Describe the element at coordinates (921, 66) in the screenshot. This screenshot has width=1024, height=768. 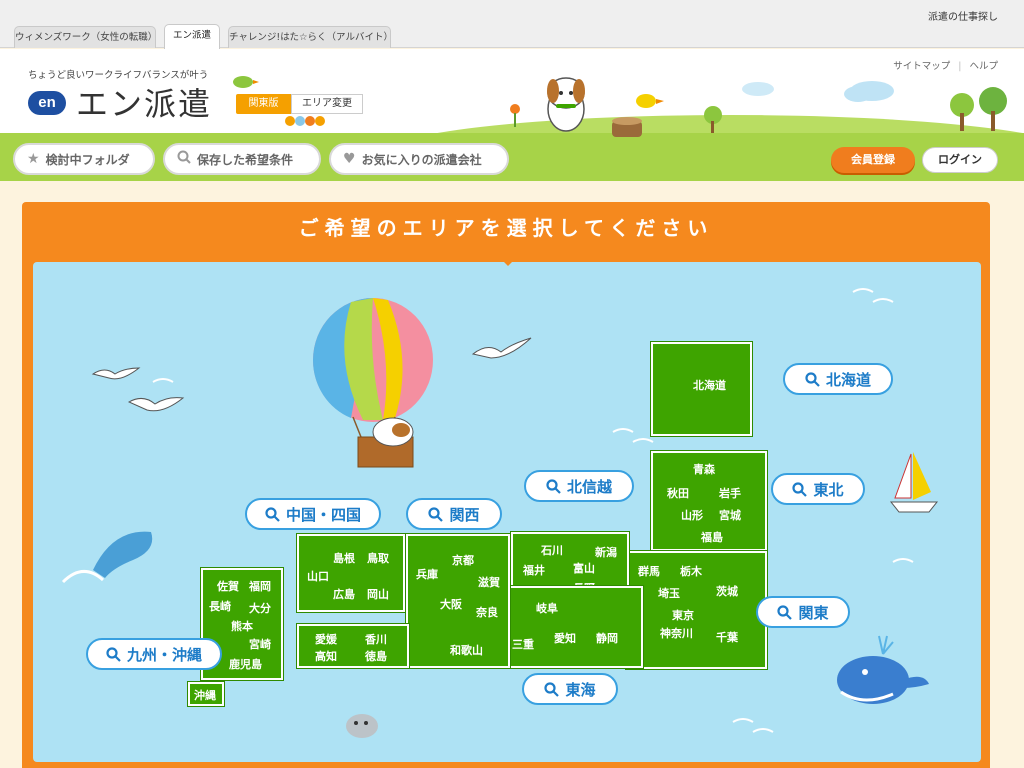
I see `sitemap-link: サイトマップ` at that location.